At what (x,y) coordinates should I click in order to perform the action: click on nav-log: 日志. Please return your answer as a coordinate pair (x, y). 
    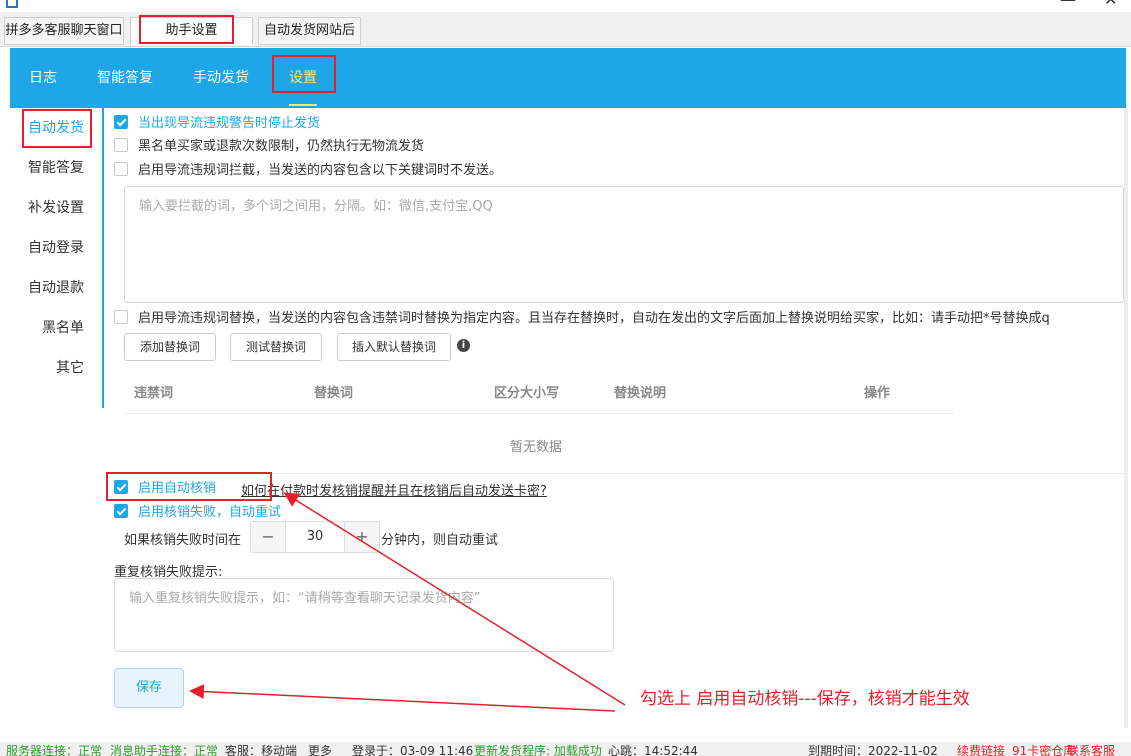
    Looking at the image, I should click on (43, 78).